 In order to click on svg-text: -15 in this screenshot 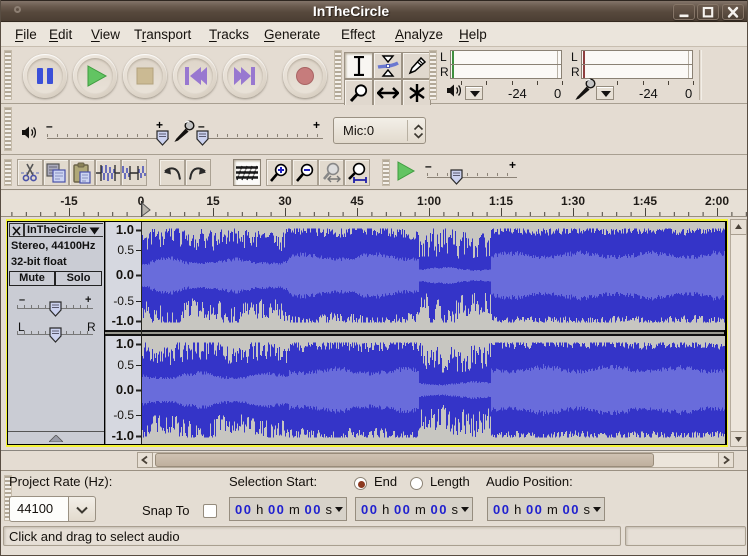, I will do `click(69, 201)`.